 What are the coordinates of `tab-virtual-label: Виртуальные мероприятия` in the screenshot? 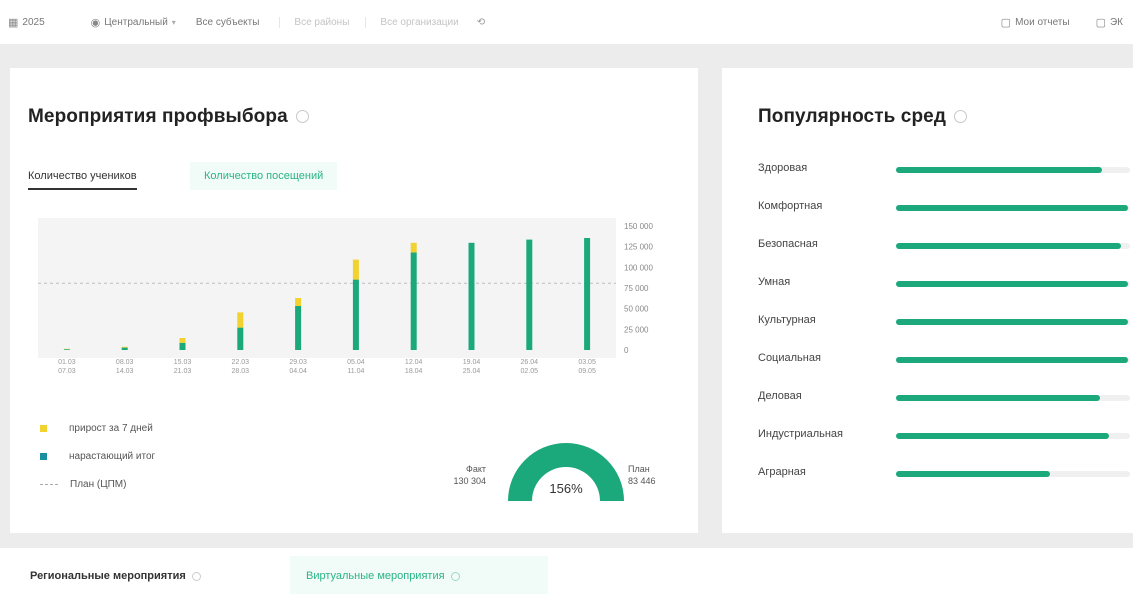 It's located at (383, 576).